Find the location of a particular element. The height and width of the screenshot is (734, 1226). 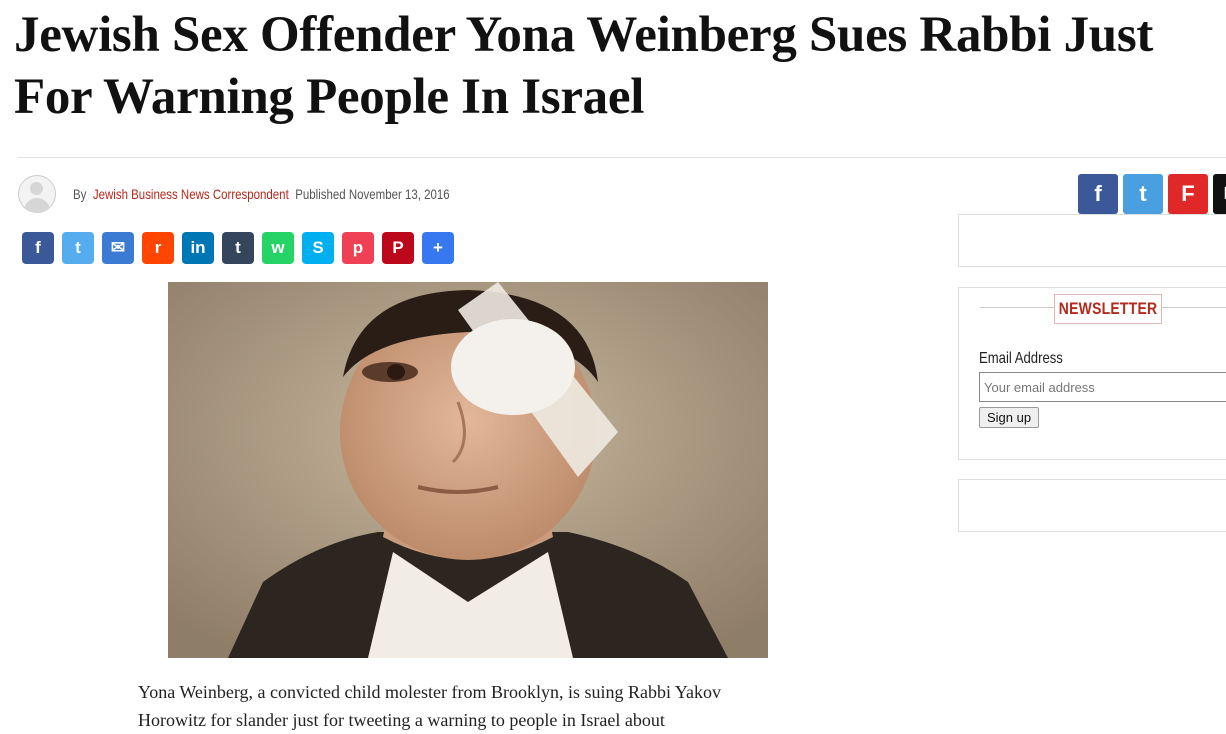

published-label: Published is located at coordinates (320, 194).